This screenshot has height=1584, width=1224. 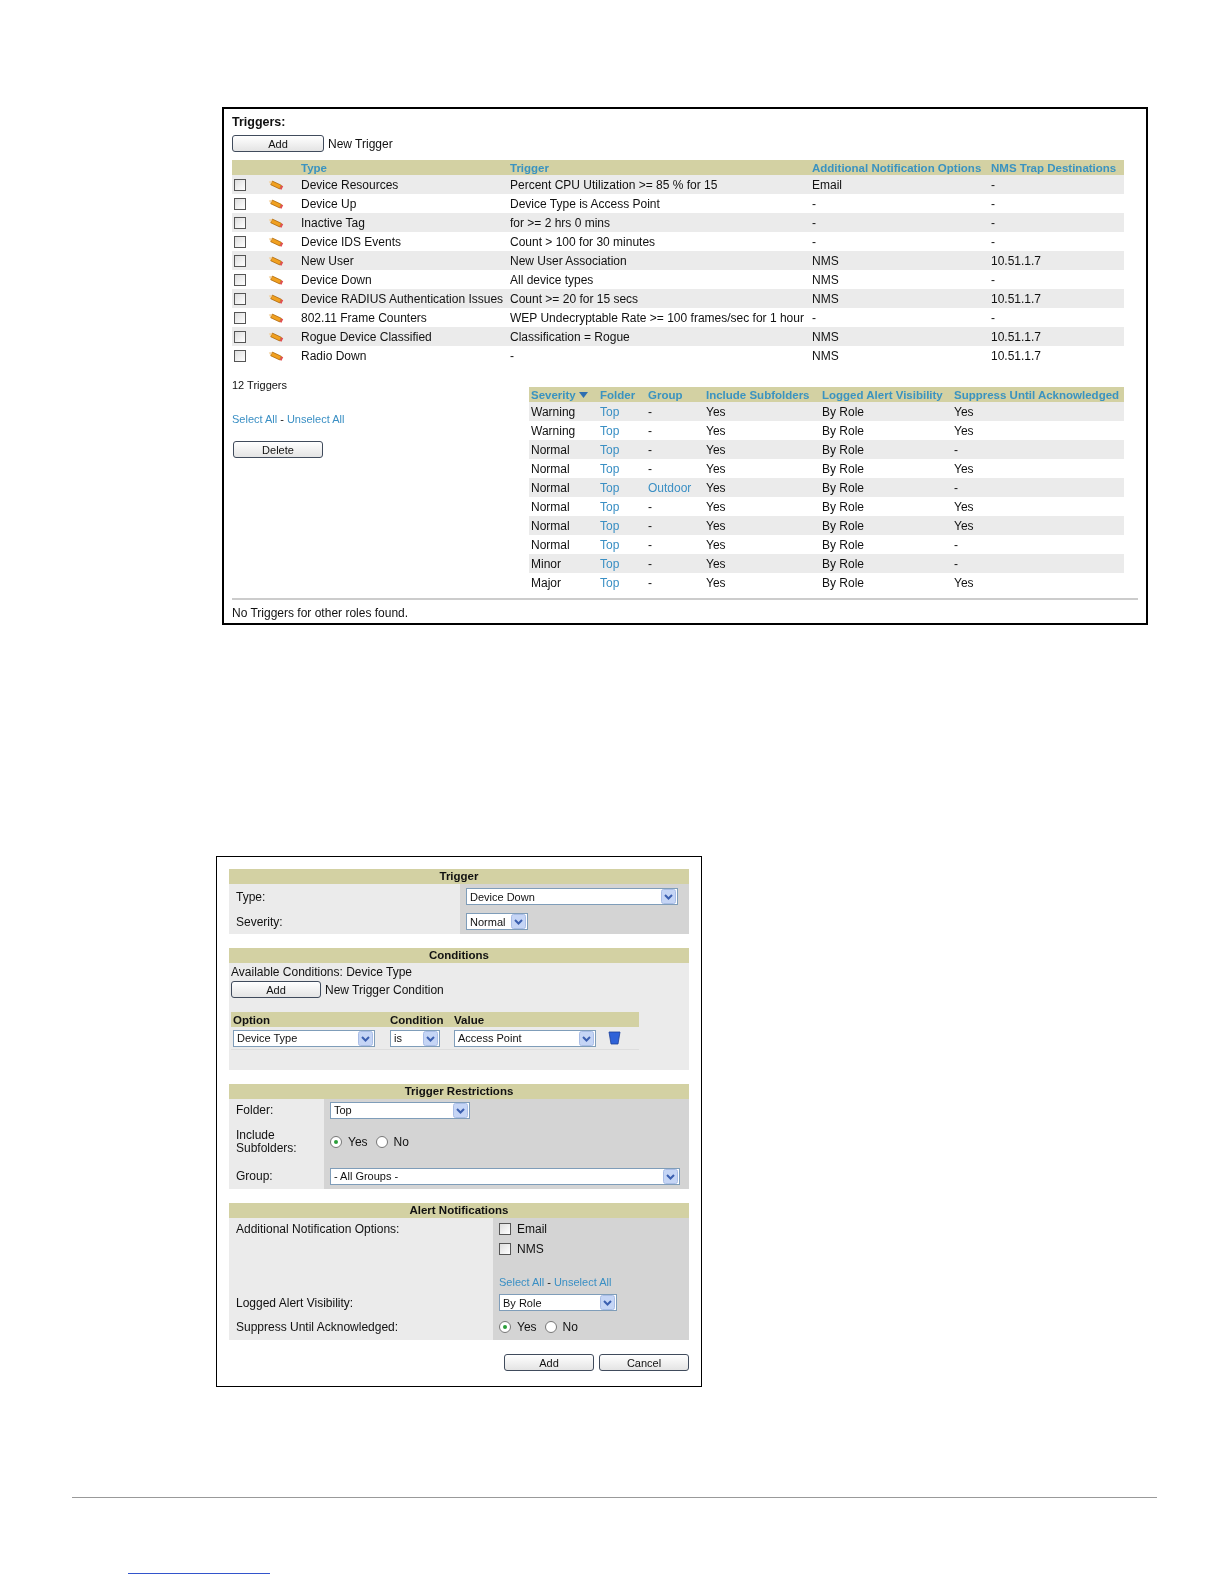 I want to click on form-button: Cancel, so click(x=644, y=1362).